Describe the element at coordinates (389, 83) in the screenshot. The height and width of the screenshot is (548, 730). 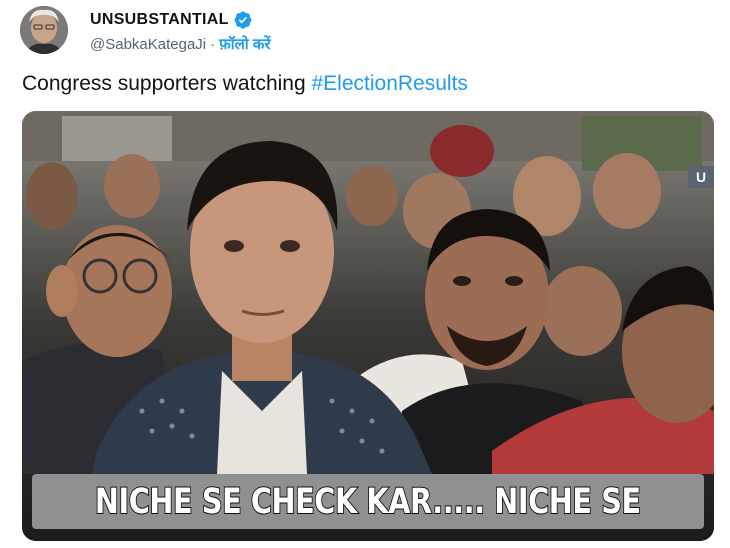
I see `hashtag-link: #ElectionResults` at that location.